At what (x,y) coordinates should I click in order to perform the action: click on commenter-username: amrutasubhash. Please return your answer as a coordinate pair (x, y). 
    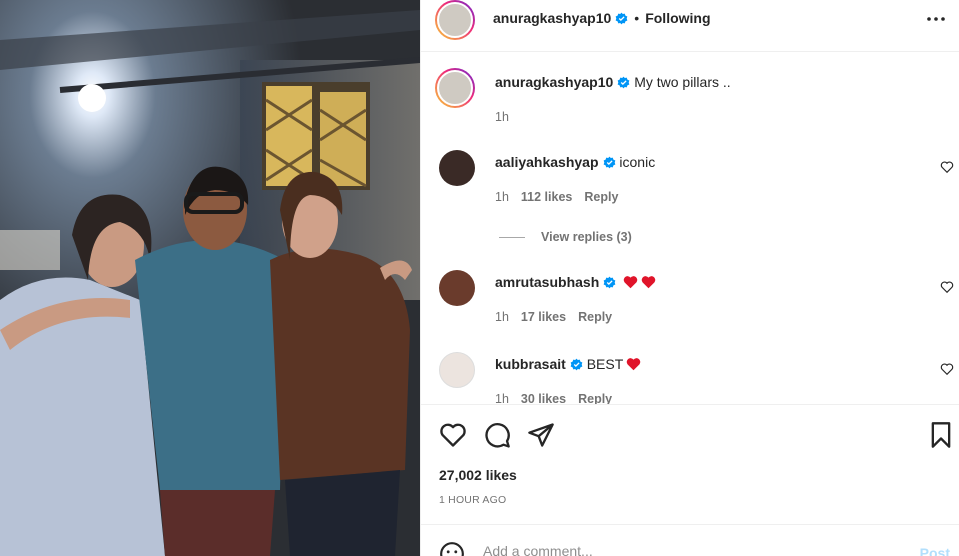
    Looking at the image, I should click on (547, 282).